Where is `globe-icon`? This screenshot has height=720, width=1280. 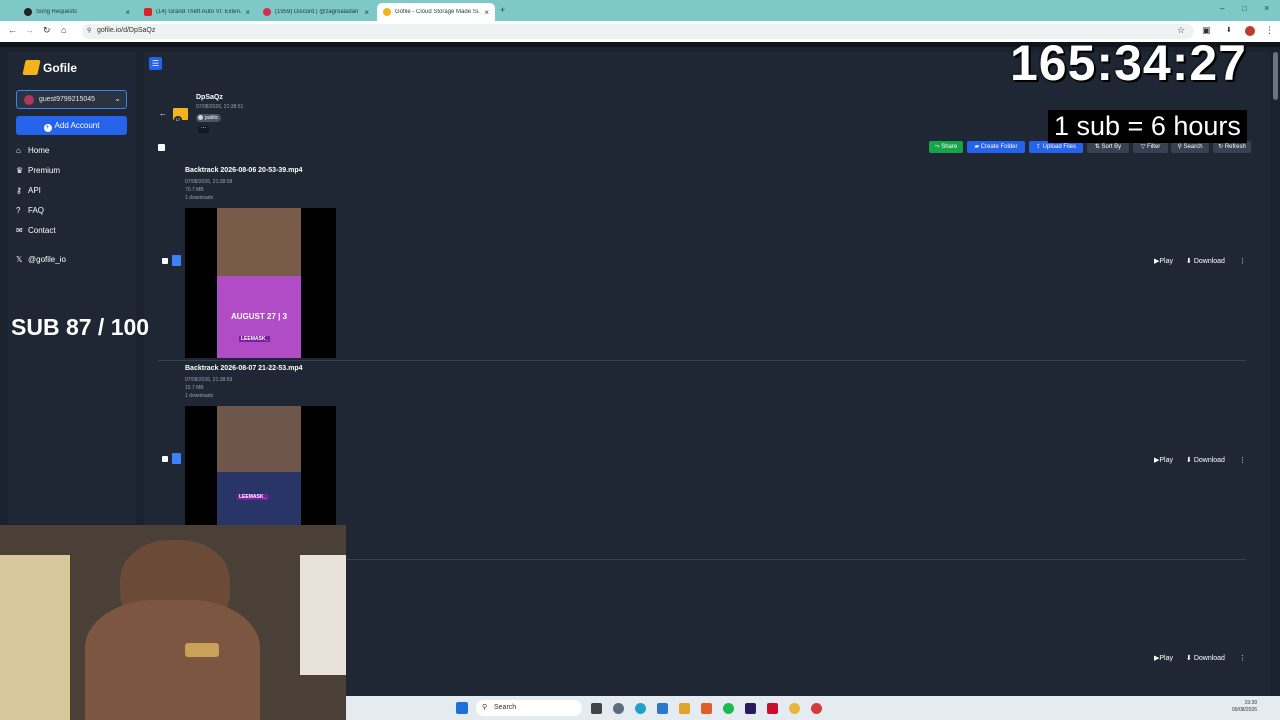
globe-icon is located at coordinates (200, 117).